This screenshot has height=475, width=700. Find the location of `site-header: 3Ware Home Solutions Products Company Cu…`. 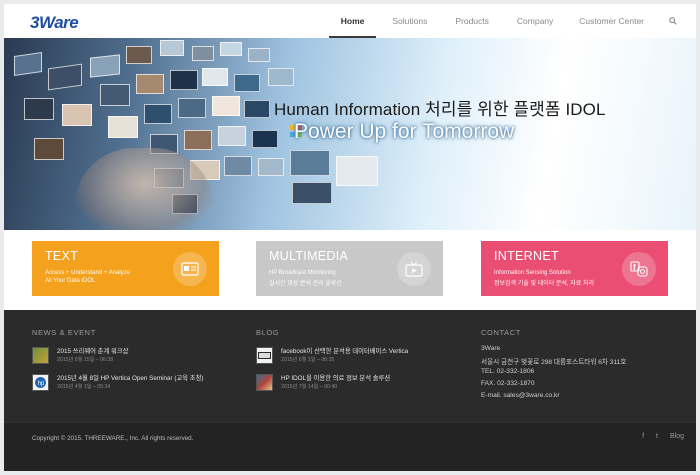

site-header: 3Ware Home Solutions Products Company Cu… is located at coordinates (350, 21).